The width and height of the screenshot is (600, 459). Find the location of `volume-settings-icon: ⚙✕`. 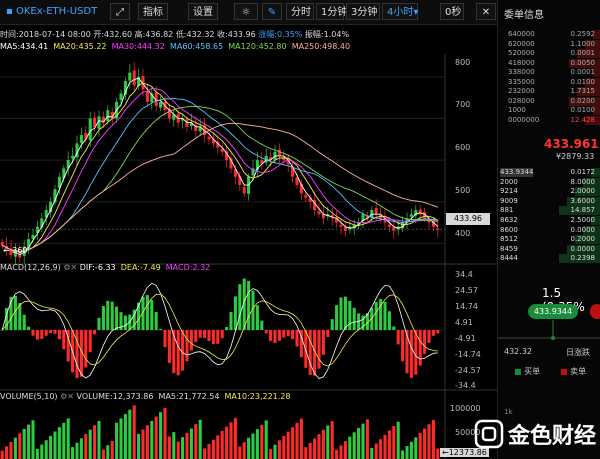

volume-settings-icon: ⚙✕ is located at coordinates (67, 396).